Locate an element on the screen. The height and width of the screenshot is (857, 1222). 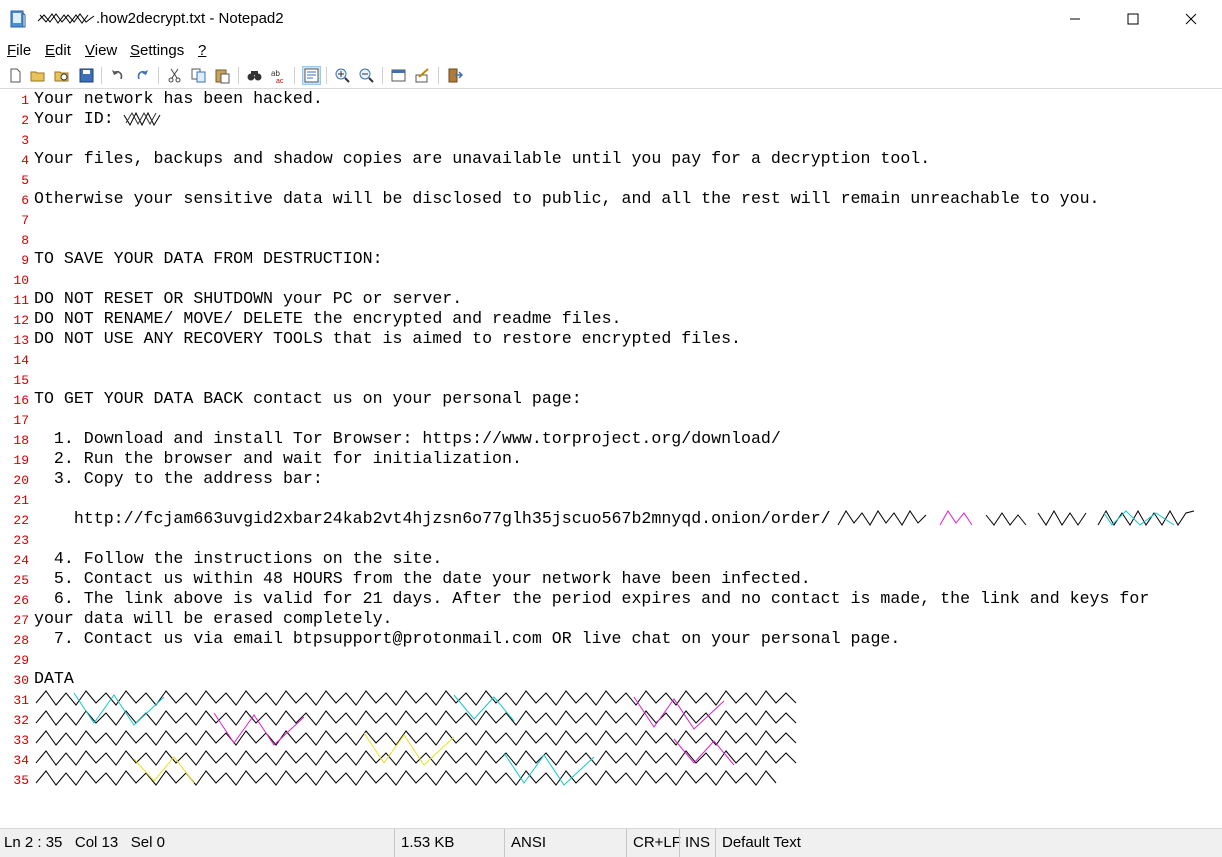
redo-icon is located at coordinates (142, 75).